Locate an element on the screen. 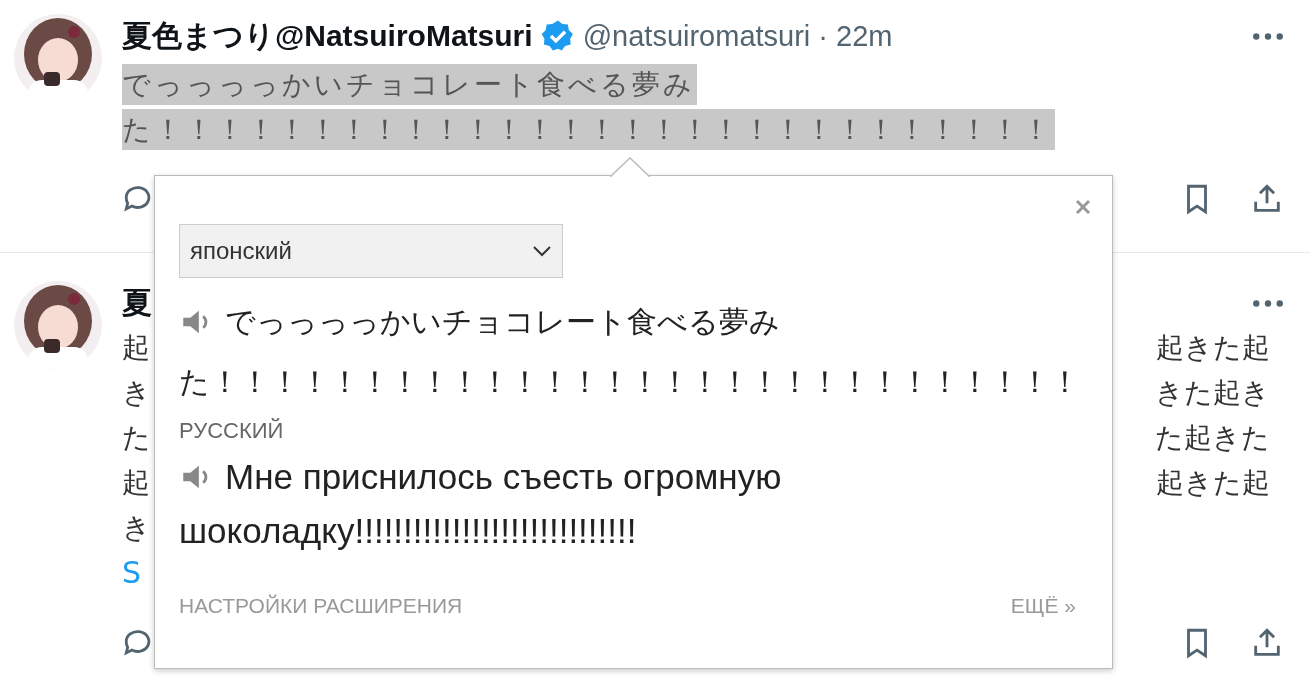 This screenshot has height=692, width=1310. close-icon is located at coordinates (1083, 207).